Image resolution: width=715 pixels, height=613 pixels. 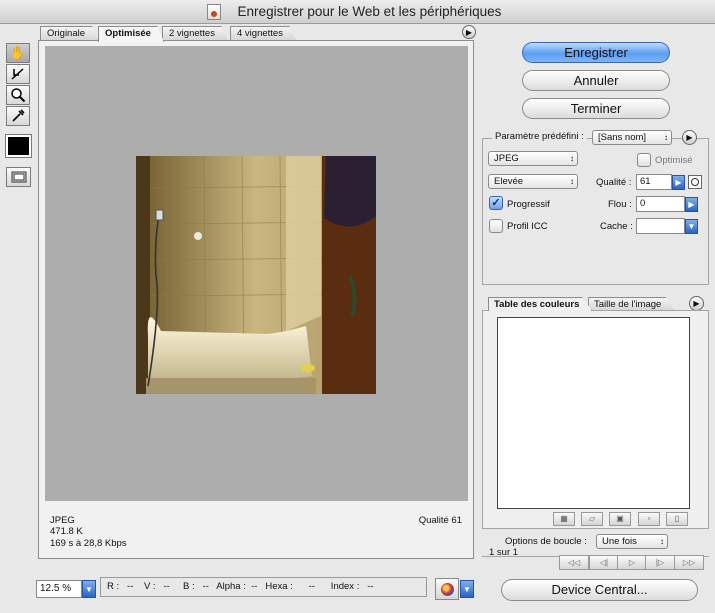 I want to click on step-back-icon: ◁|, so click(x=604, y=562).